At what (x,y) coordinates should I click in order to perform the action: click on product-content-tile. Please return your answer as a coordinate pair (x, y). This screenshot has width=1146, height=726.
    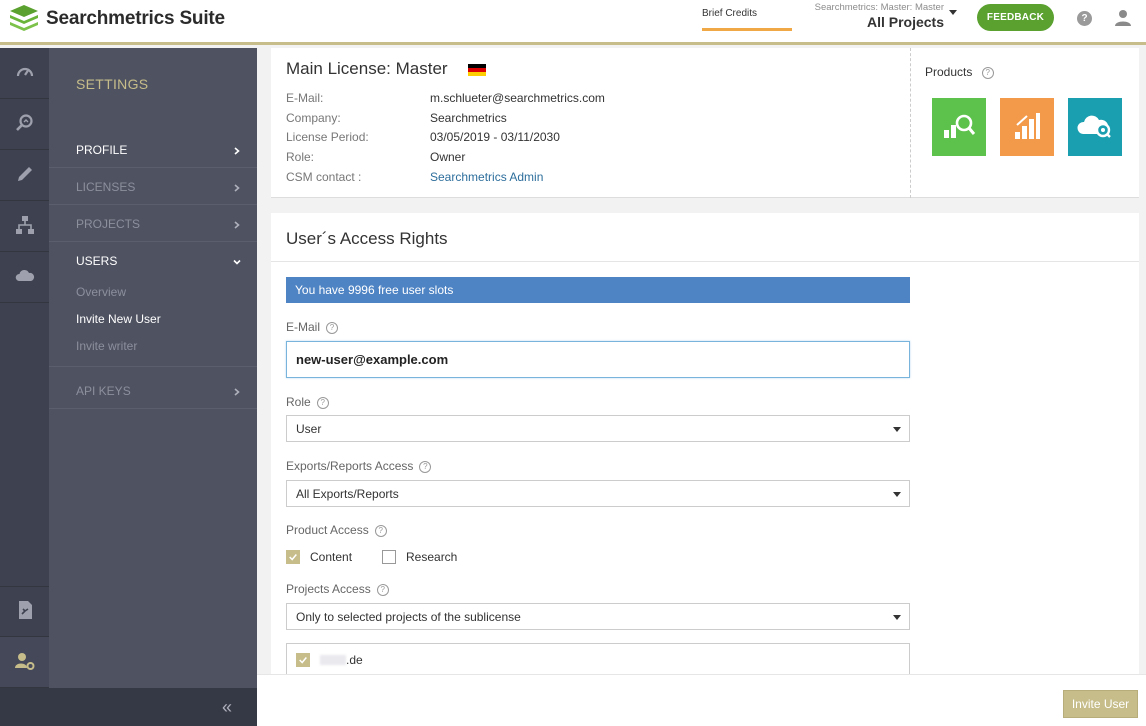
    Looking at the image, I should click on (1027, 127).